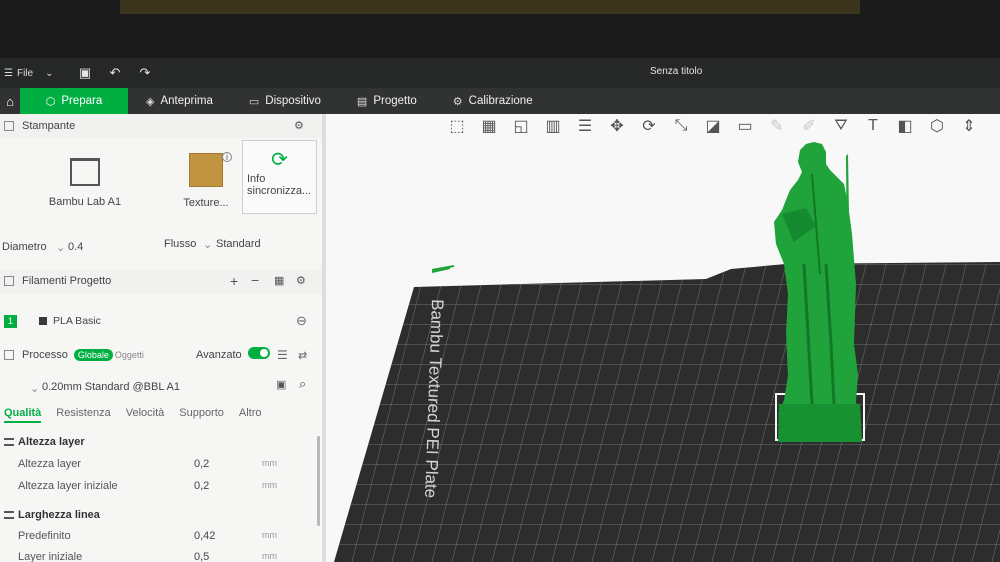  Describe the element at coordinates (45, 355) in the screenshot. I see `process-section-title: Processo` at that location.